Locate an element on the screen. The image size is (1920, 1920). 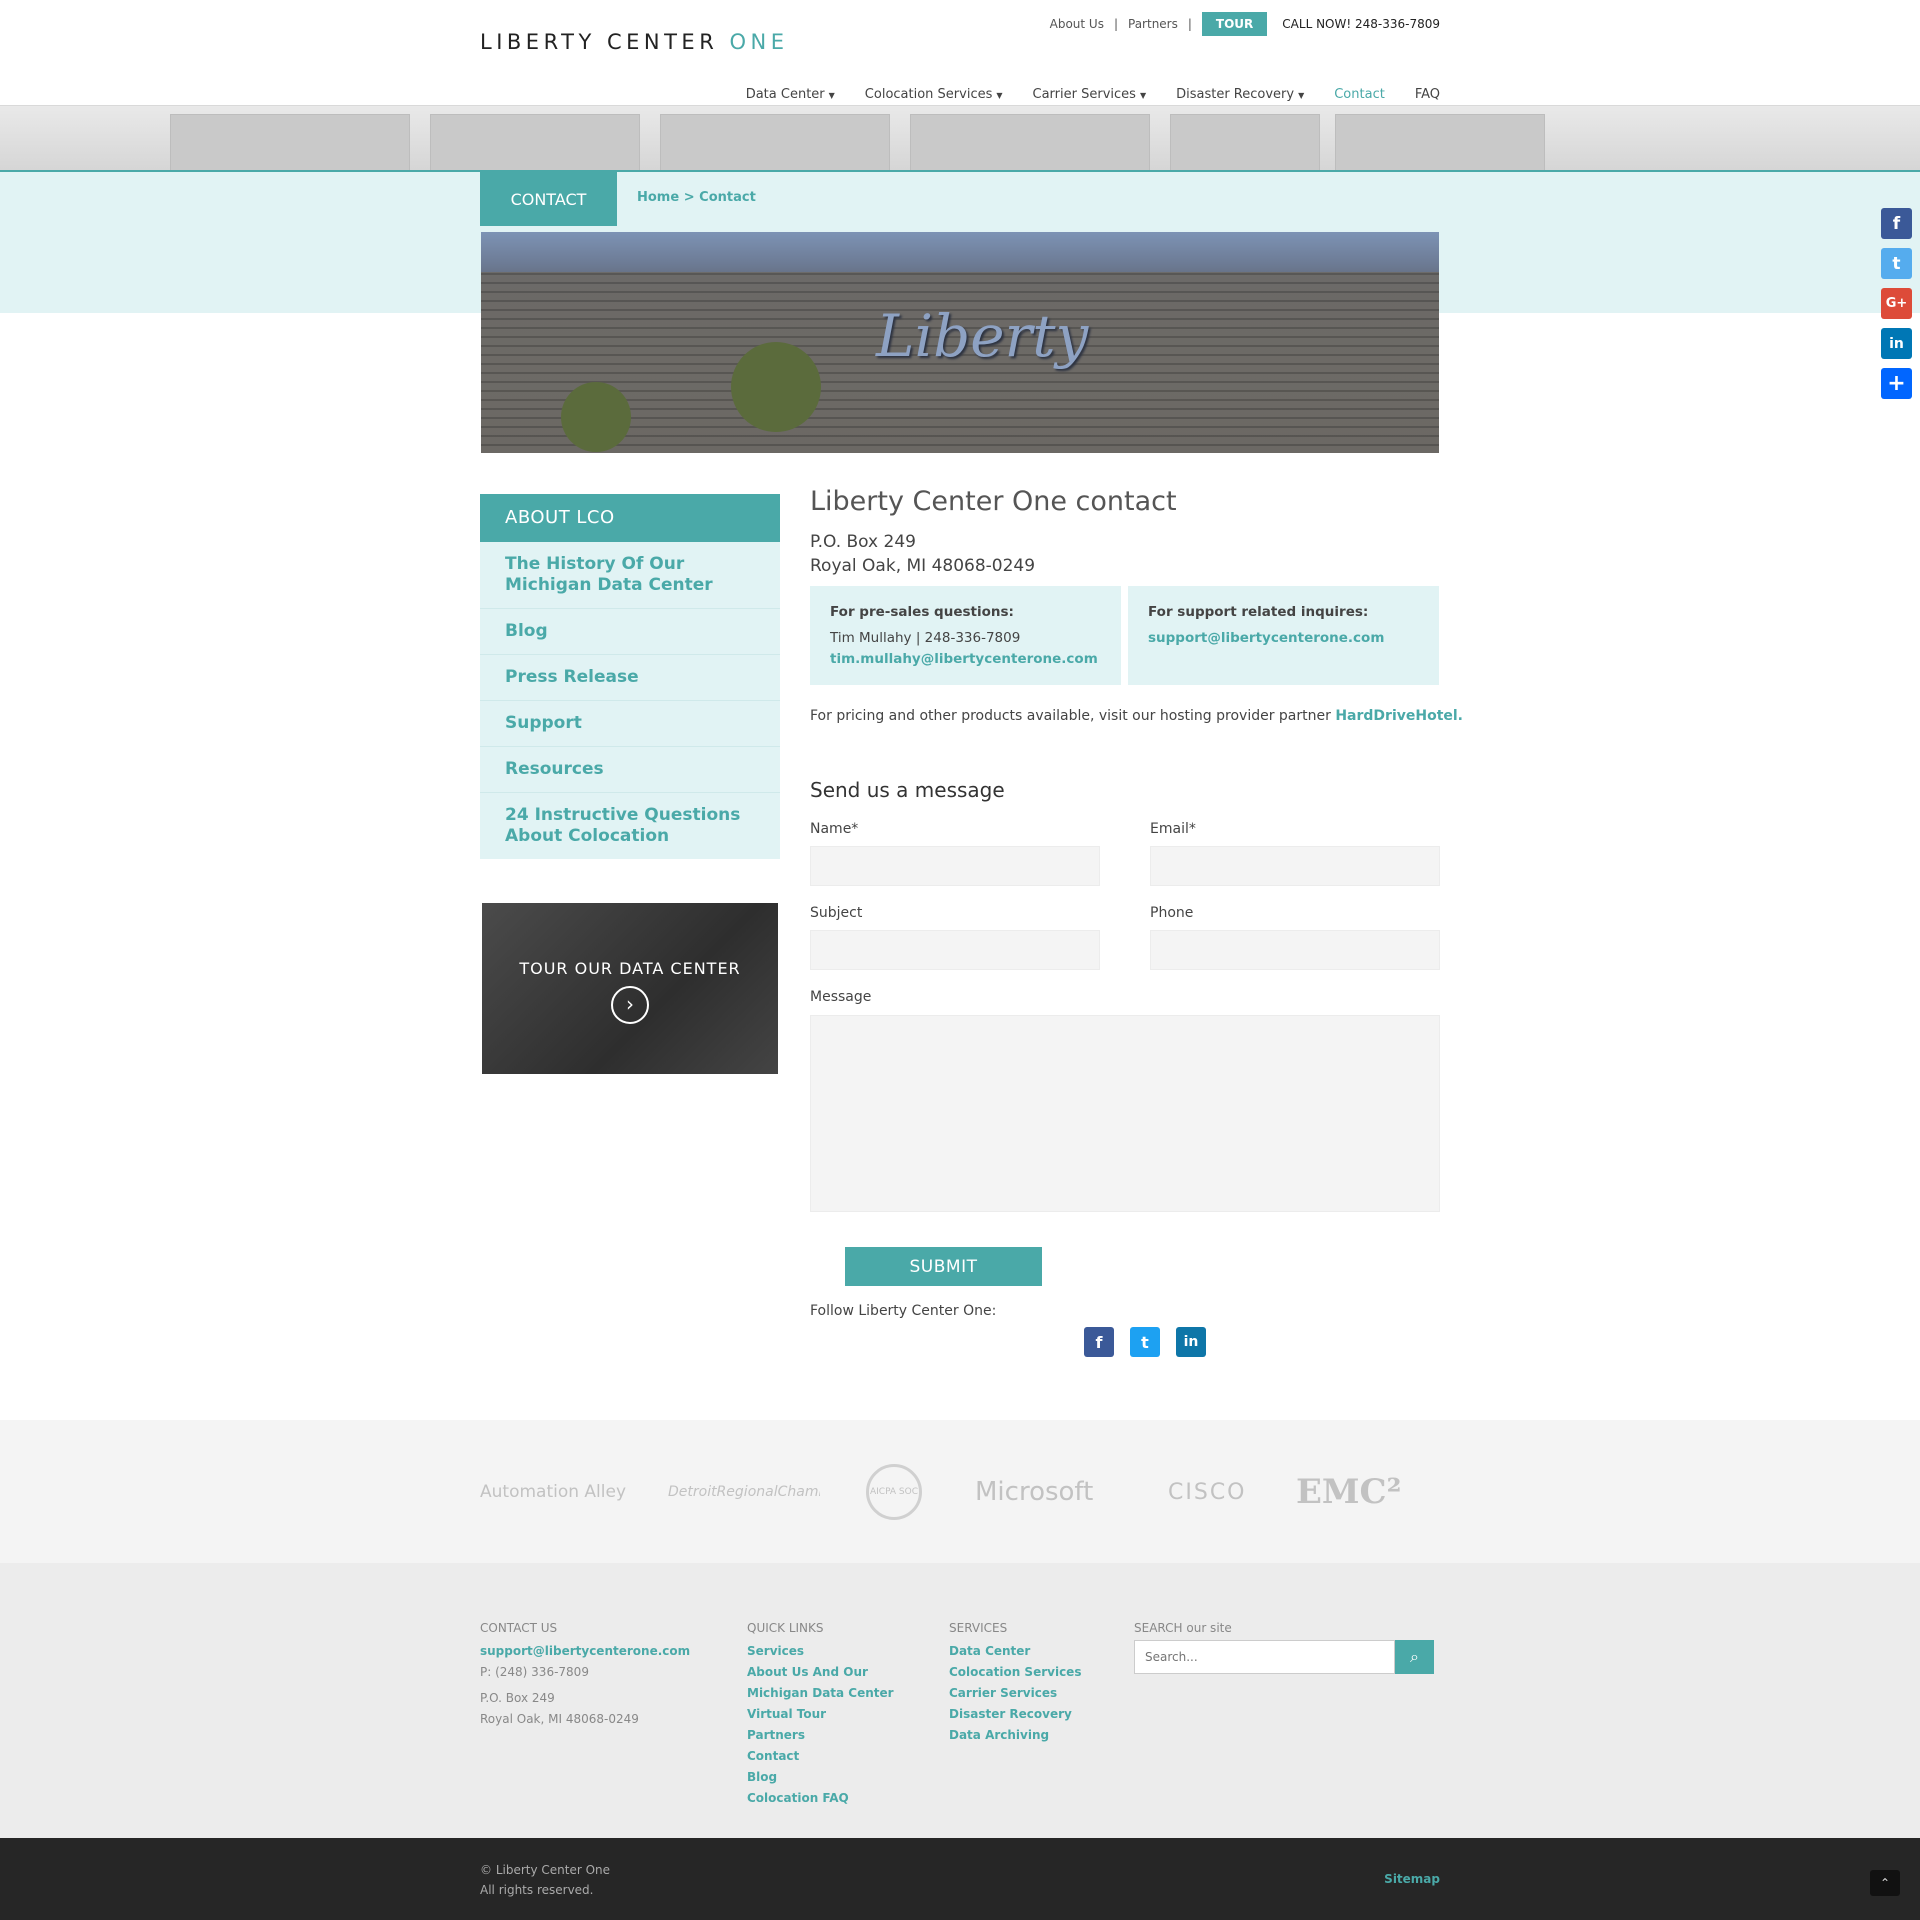
support-email-link: support@libertycenterone.com is located at coordinates (1266, 638).